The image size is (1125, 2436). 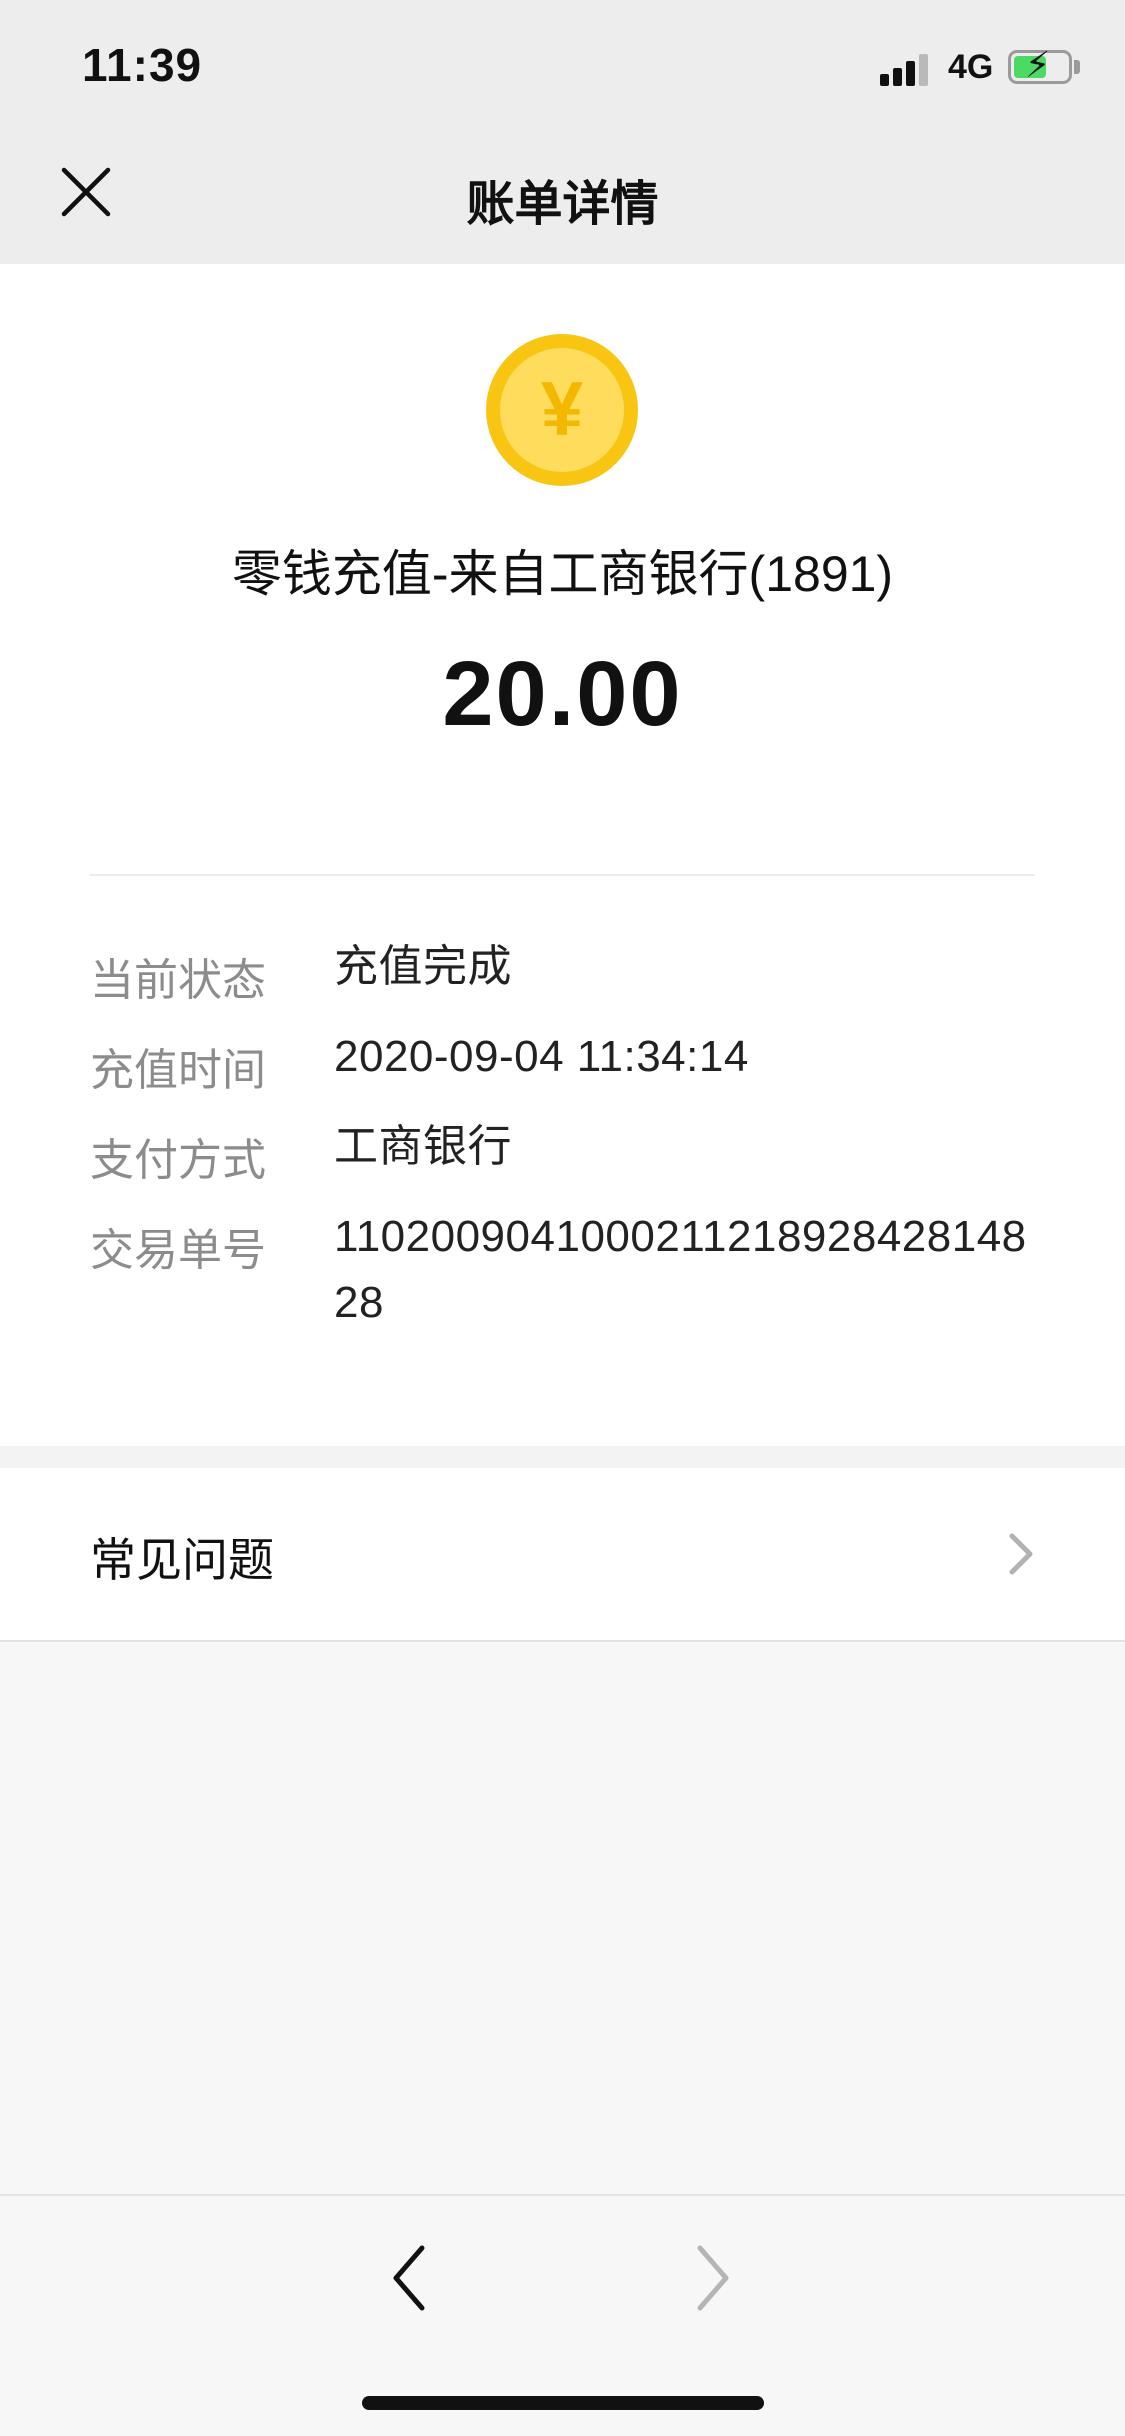 I want to click on divider, so click(x=562, y=875).